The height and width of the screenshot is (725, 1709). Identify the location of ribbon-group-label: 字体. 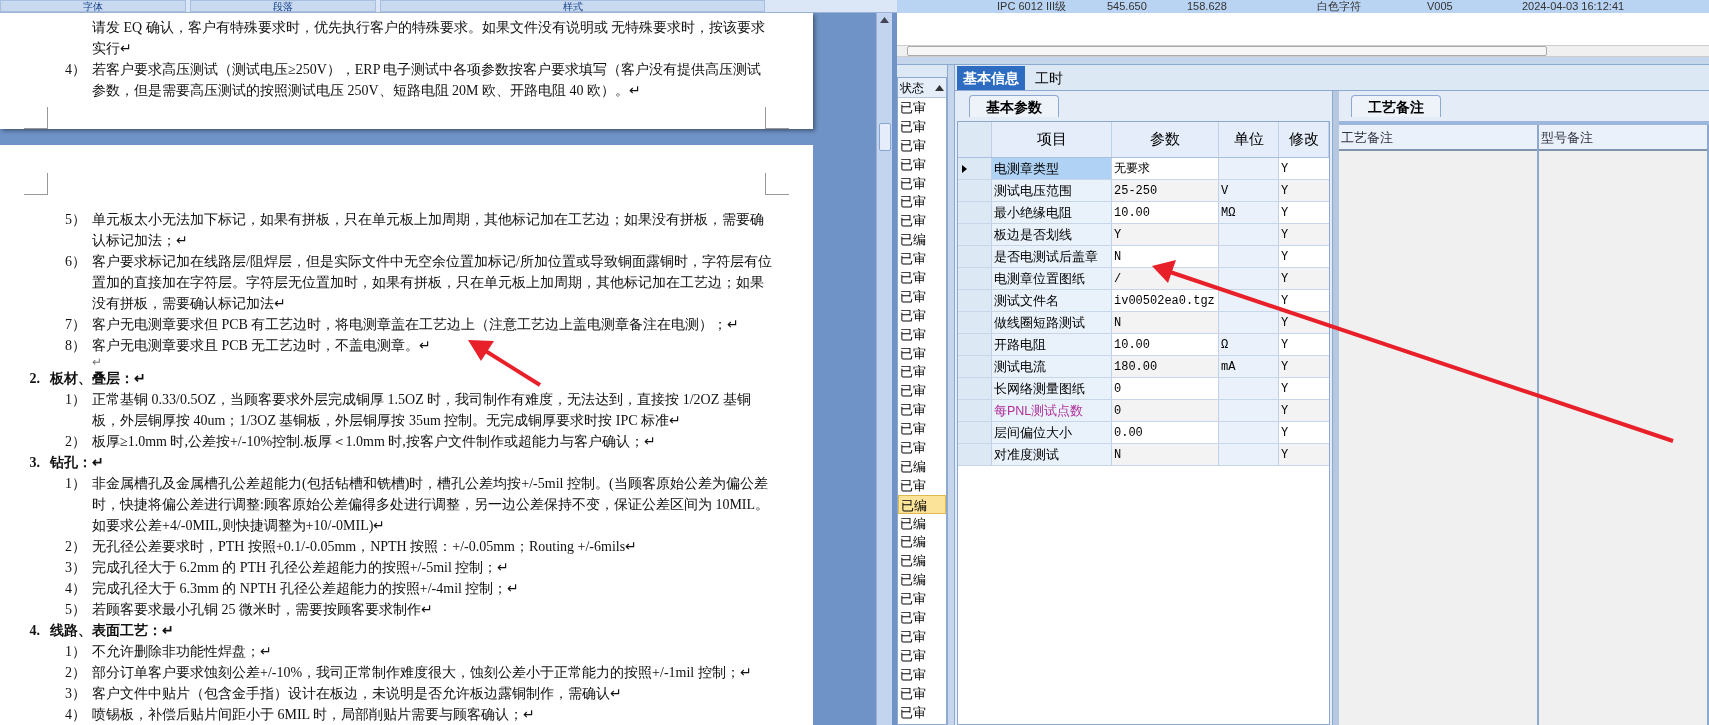
(93, 6).